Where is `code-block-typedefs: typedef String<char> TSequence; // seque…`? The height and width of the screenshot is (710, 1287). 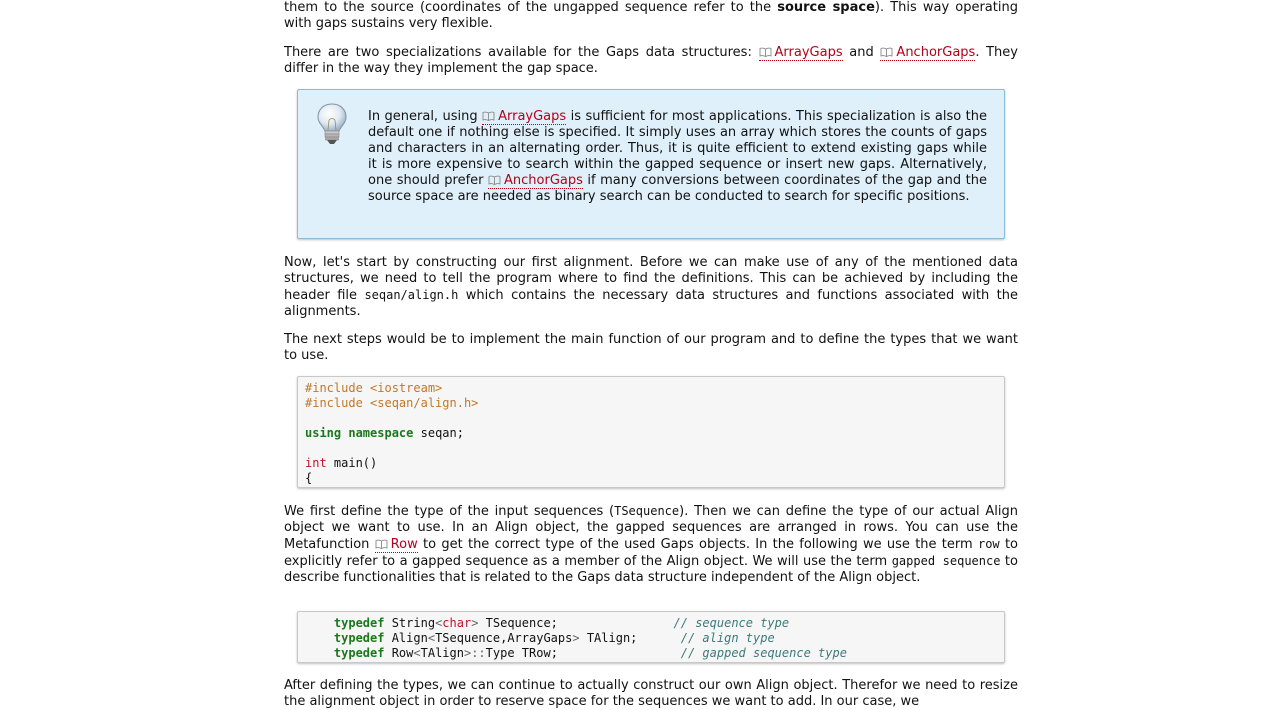
code-block-typedefs: typedef String<char> TSequence; // seque… is located at coordinates (651, 637).